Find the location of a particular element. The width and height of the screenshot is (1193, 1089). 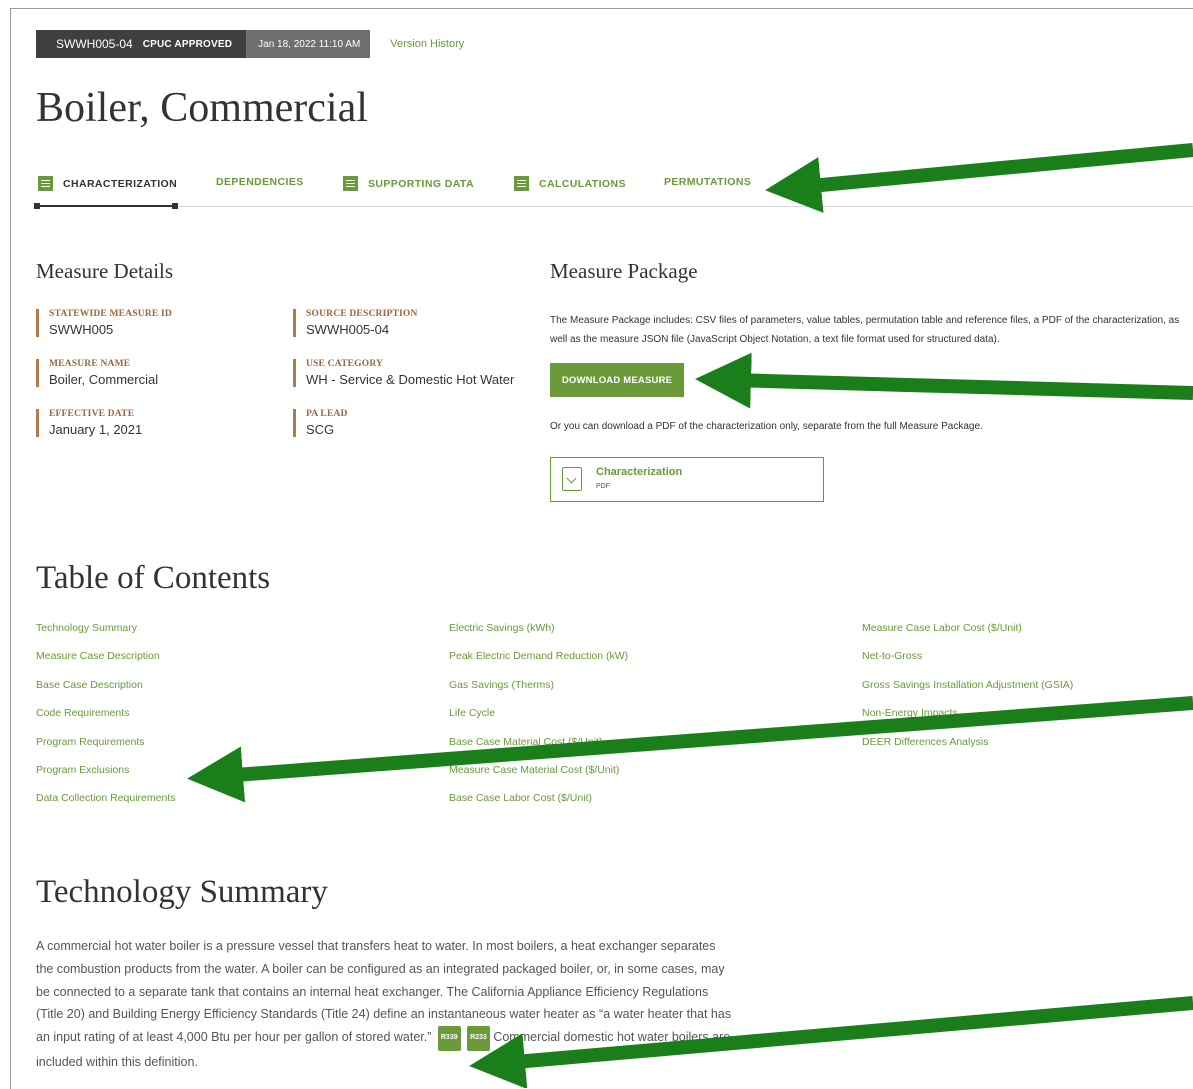

detail-effective-date: EFFECTIVE DATE January 1, 2021 is located at coordinates (89, 423).